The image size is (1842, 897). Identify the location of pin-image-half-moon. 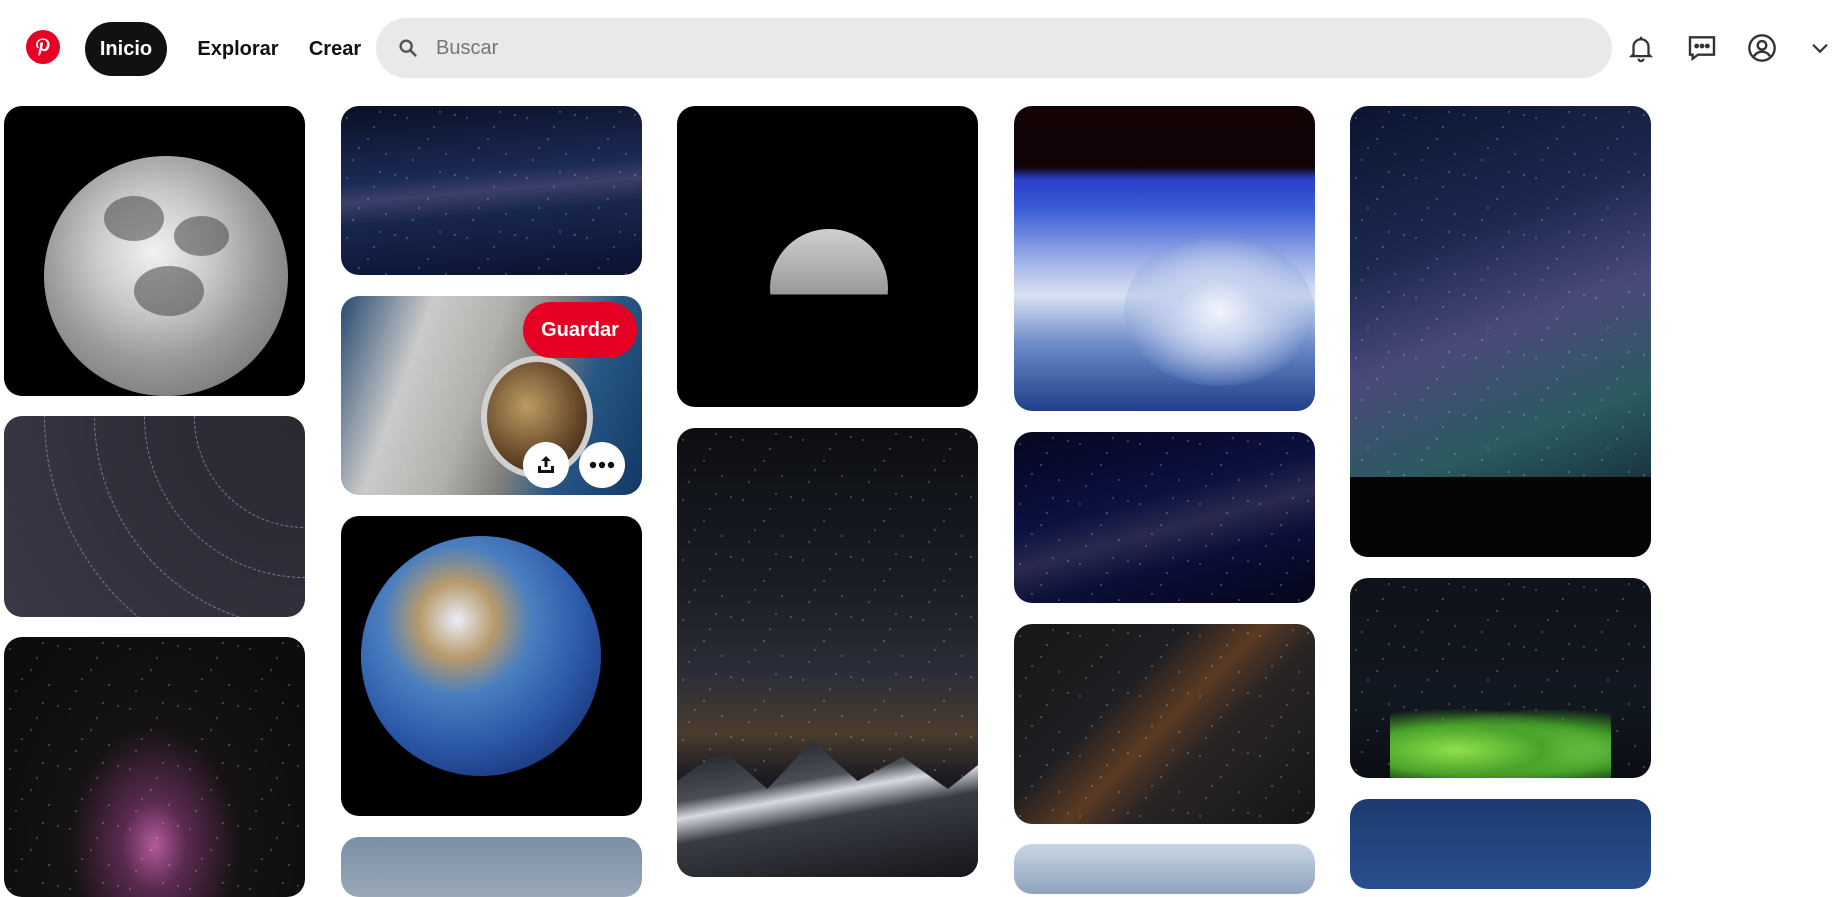
(827, 256).